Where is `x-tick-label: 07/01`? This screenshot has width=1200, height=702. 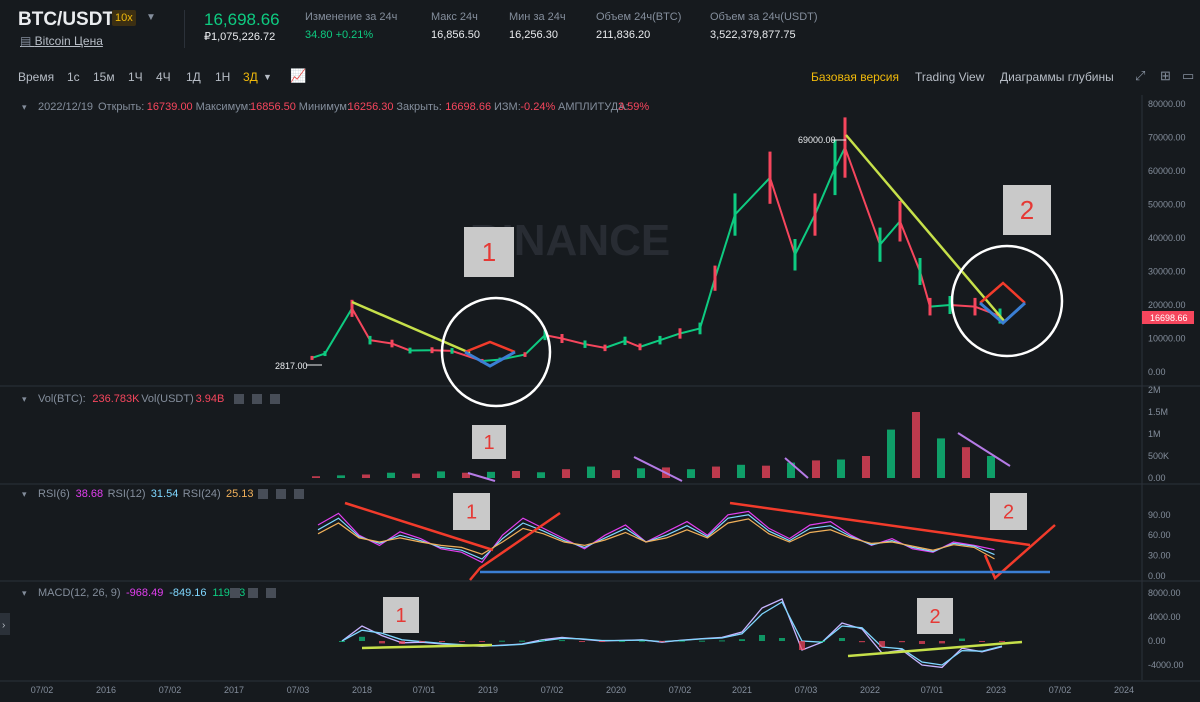 x-tick-label: 07/01 is located at coordinates (932, 690).